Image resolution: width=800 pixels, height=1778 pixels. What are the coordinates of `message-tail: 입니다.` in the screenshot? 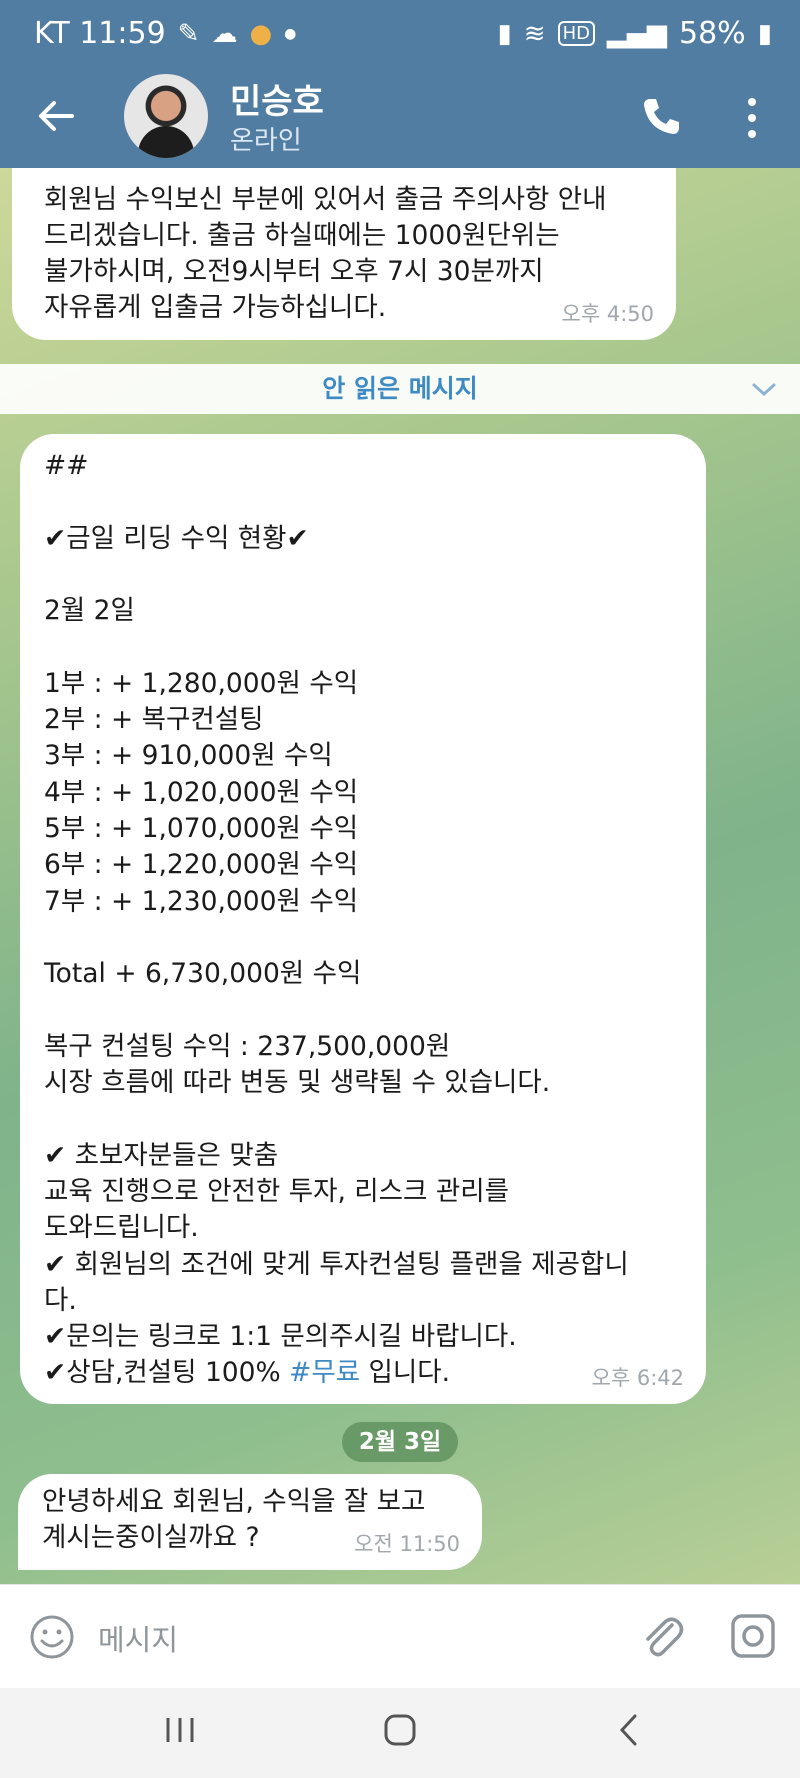 It's located at (405, 1373).